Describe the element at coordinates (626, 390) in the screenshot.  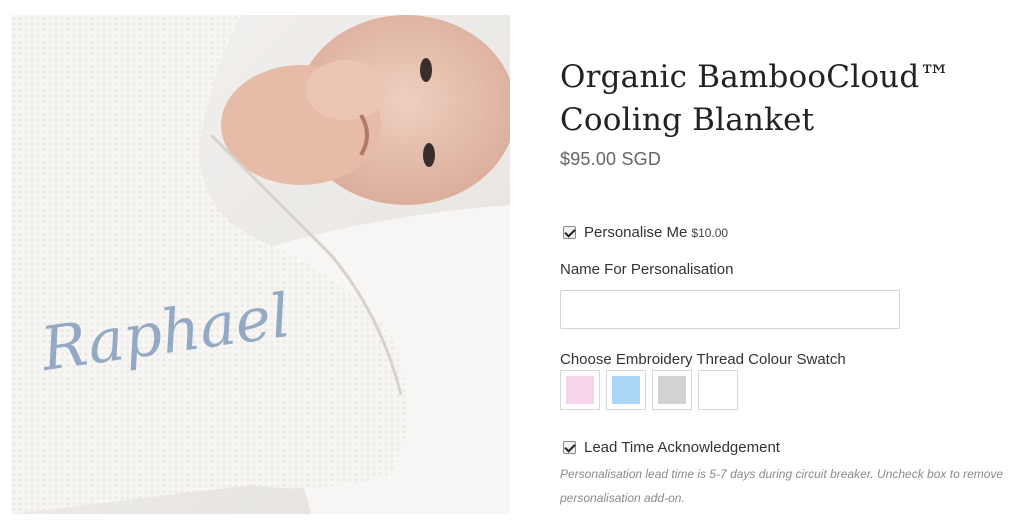
I see `swatch-blue` at that location.